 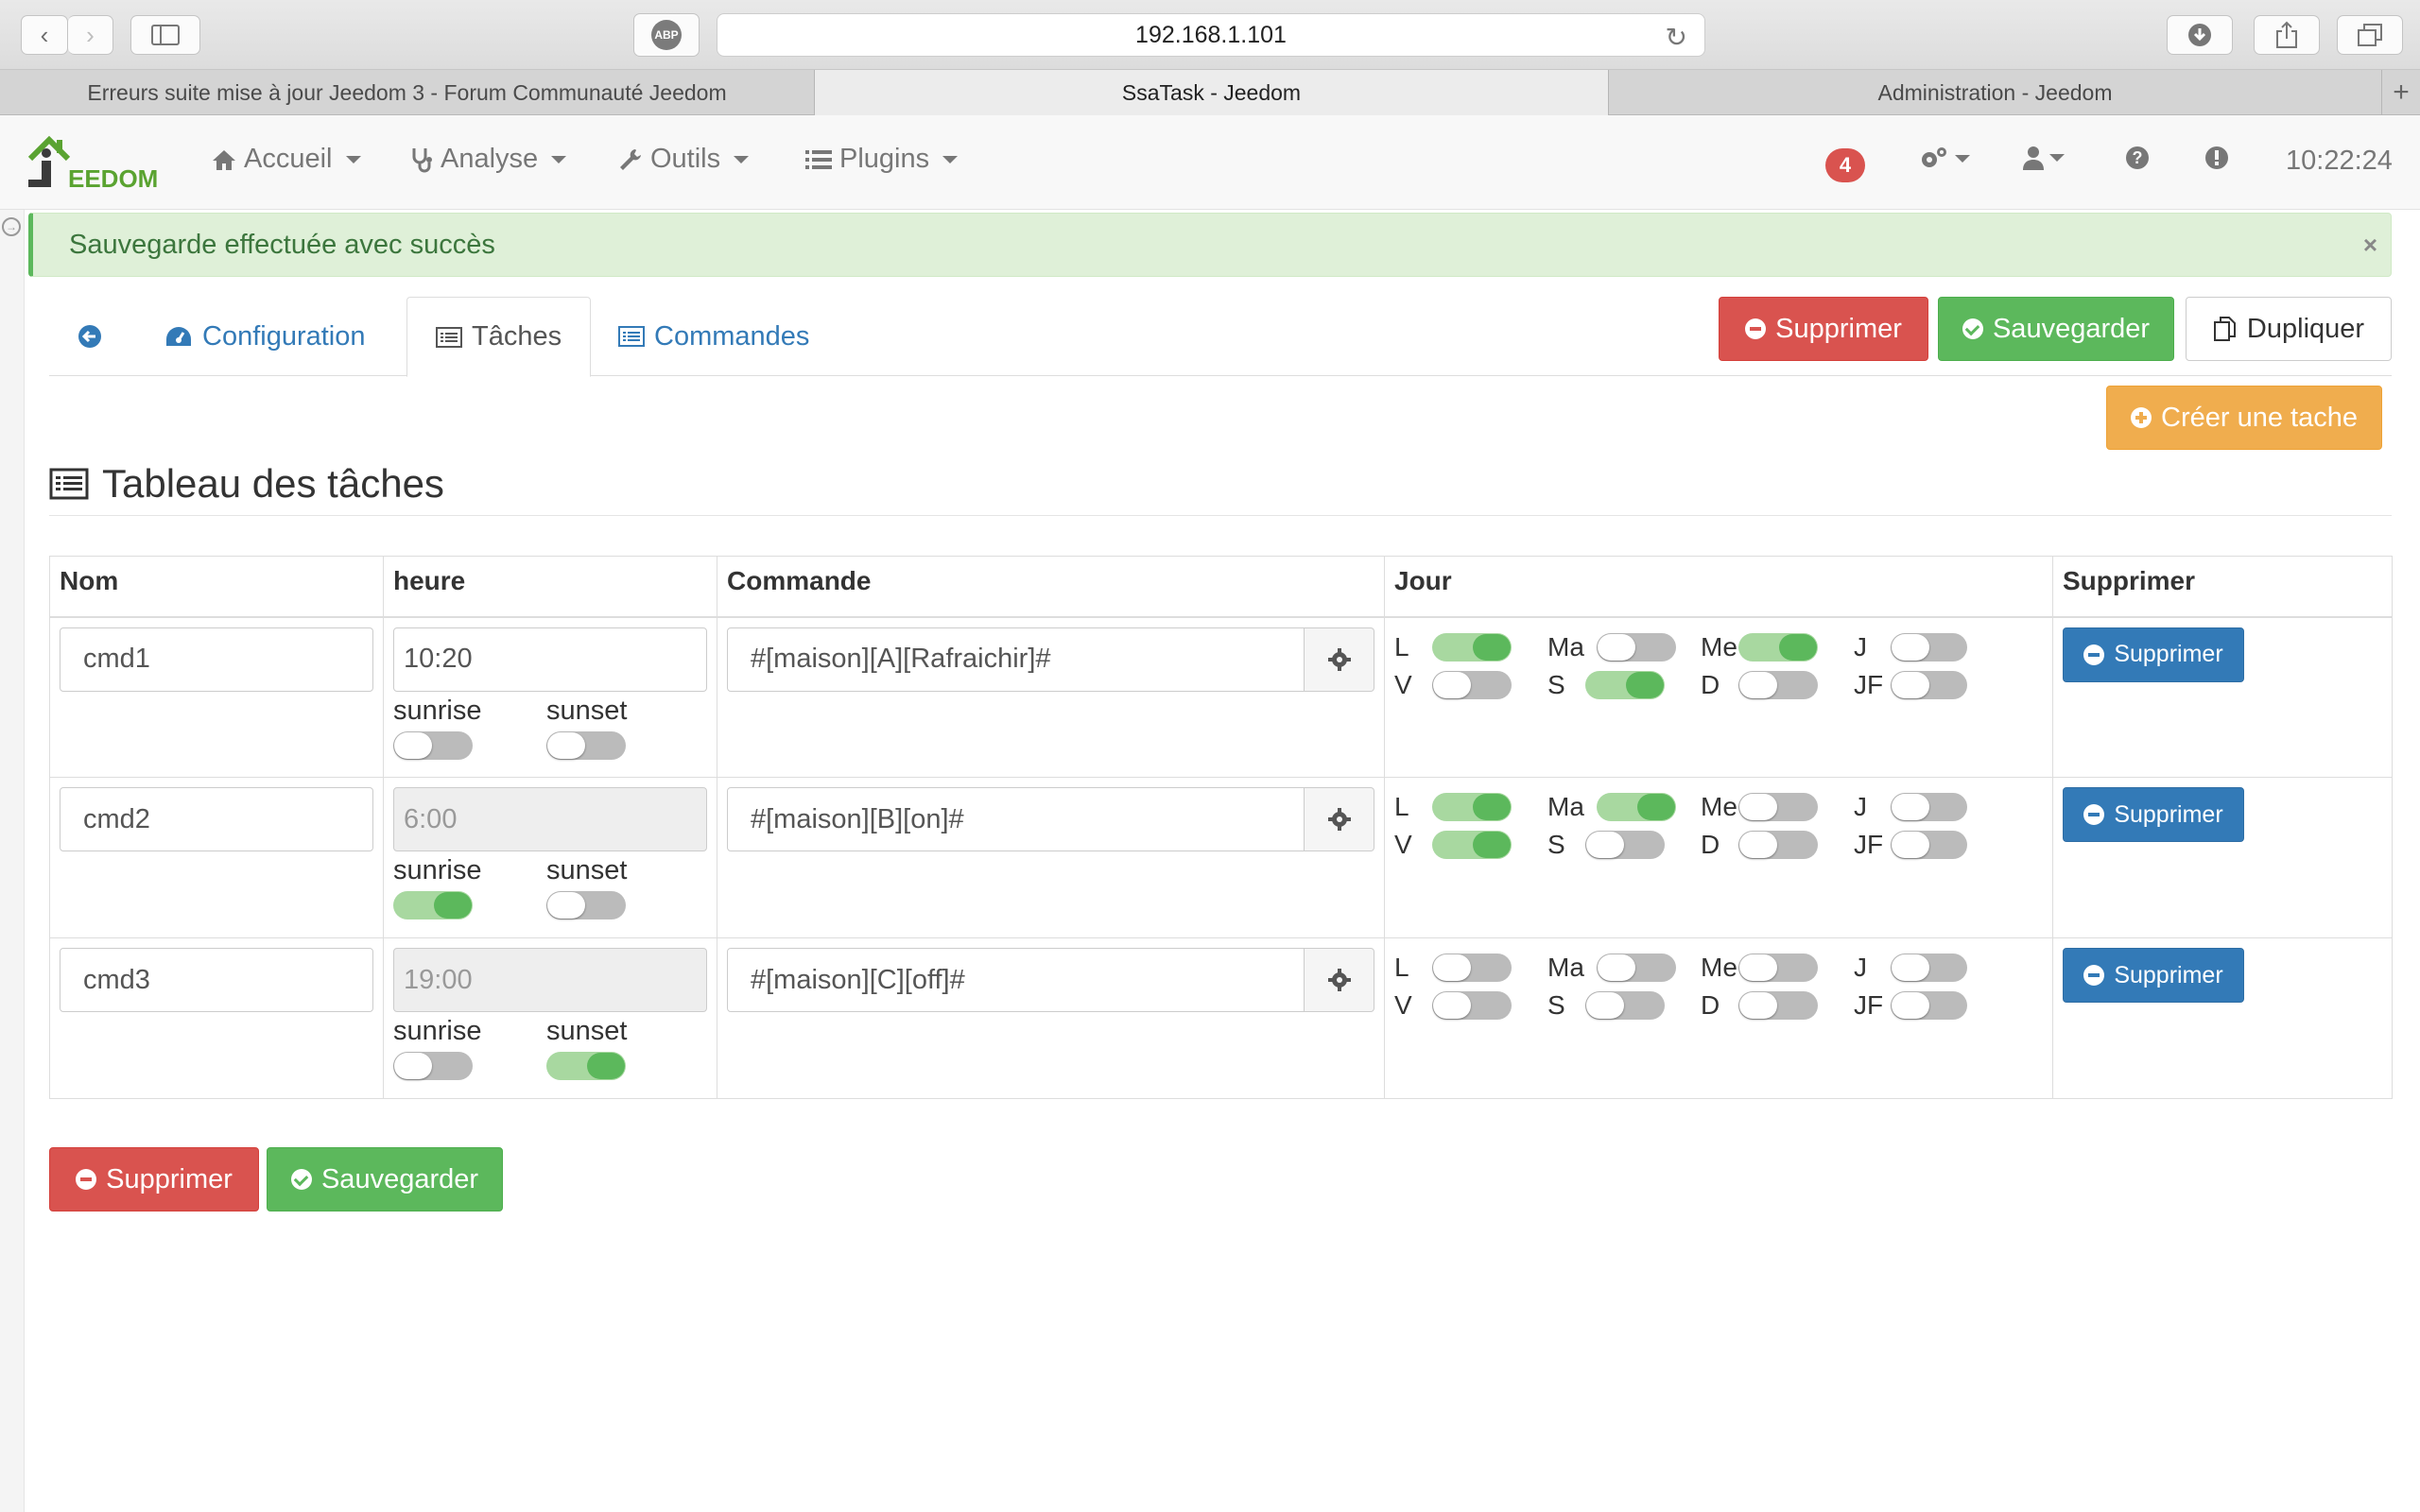 What do you see at coordinates (2287, 35) in the screenshot?
I see `share-icon` at bounding box center [2287, 35].